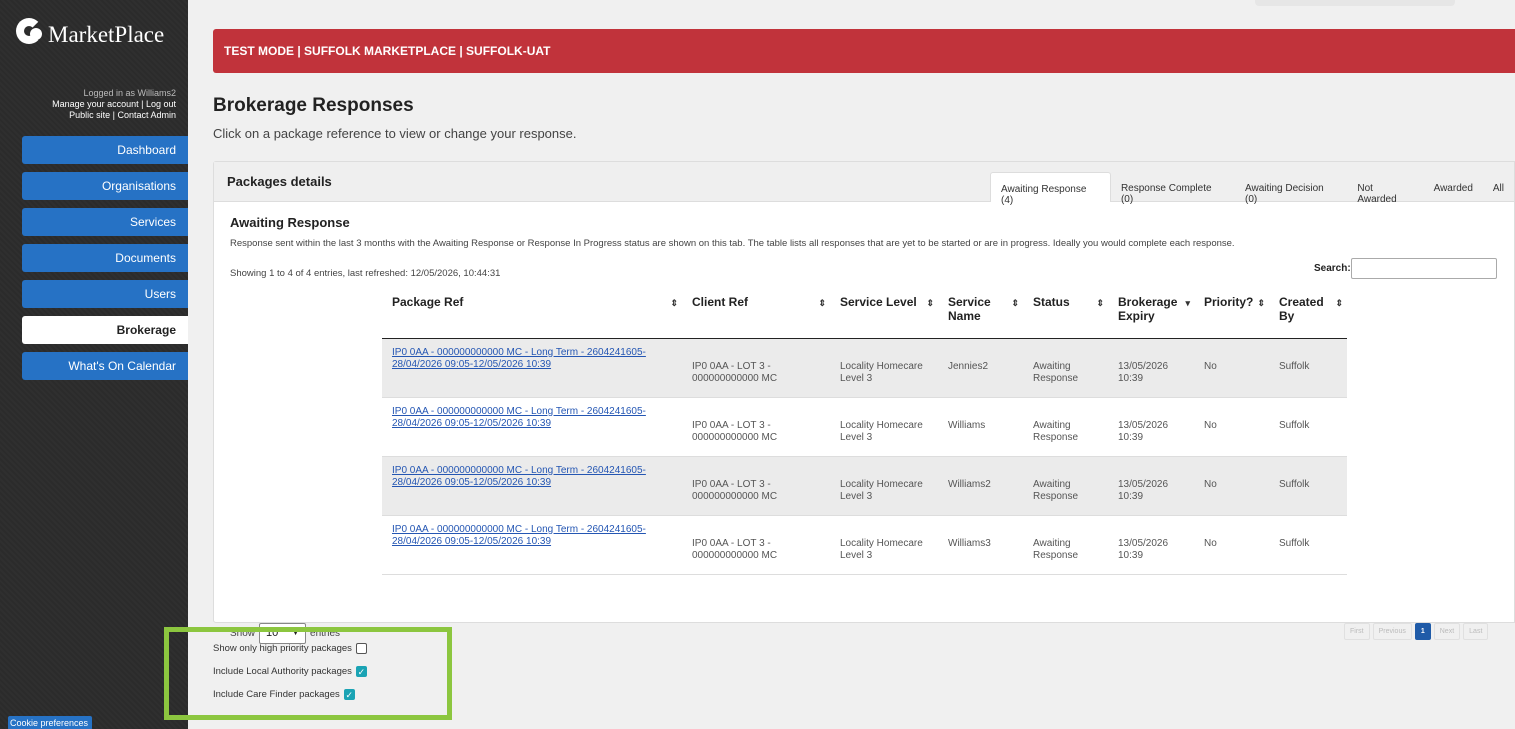  What do you see at coordinates (1187, 303) in the screenshot?
I see `sort-desc-icon: ▾` at bounding box center [1187, 303].